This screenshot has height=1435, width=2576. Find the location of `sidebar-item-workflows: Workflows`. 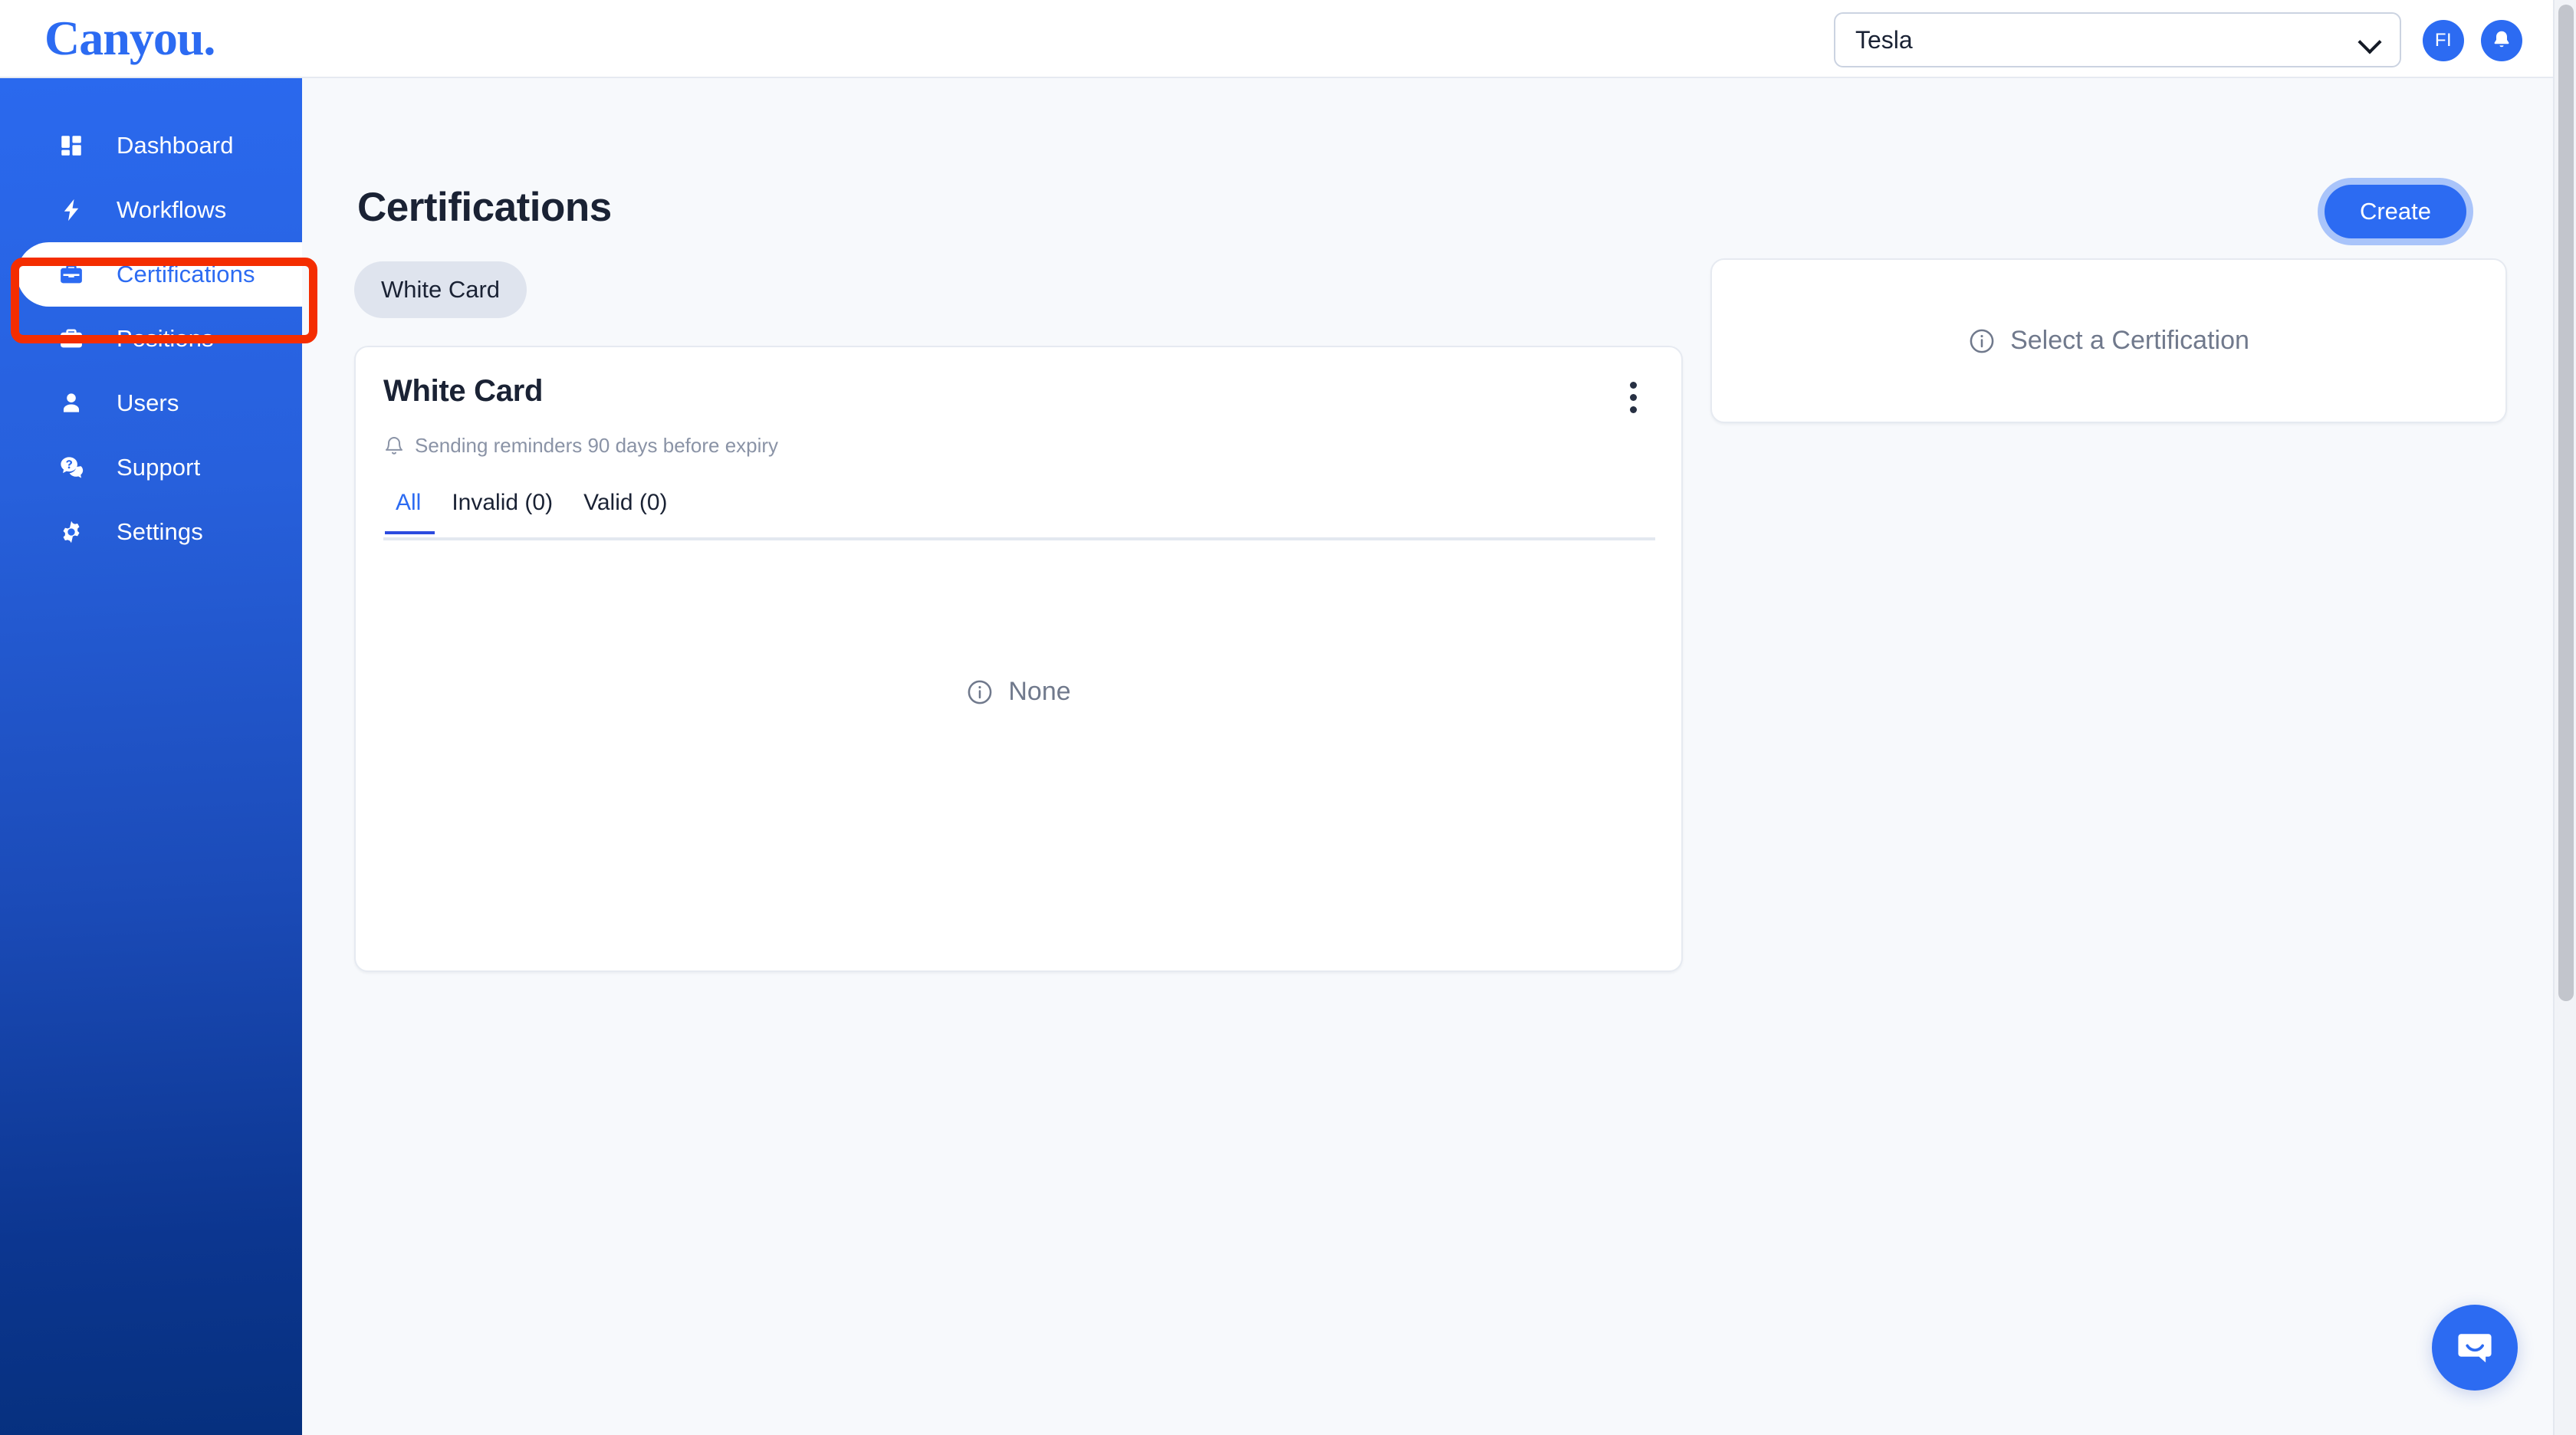

sidebar-item-workflows: Workflows is located at coordinates (151, 210).